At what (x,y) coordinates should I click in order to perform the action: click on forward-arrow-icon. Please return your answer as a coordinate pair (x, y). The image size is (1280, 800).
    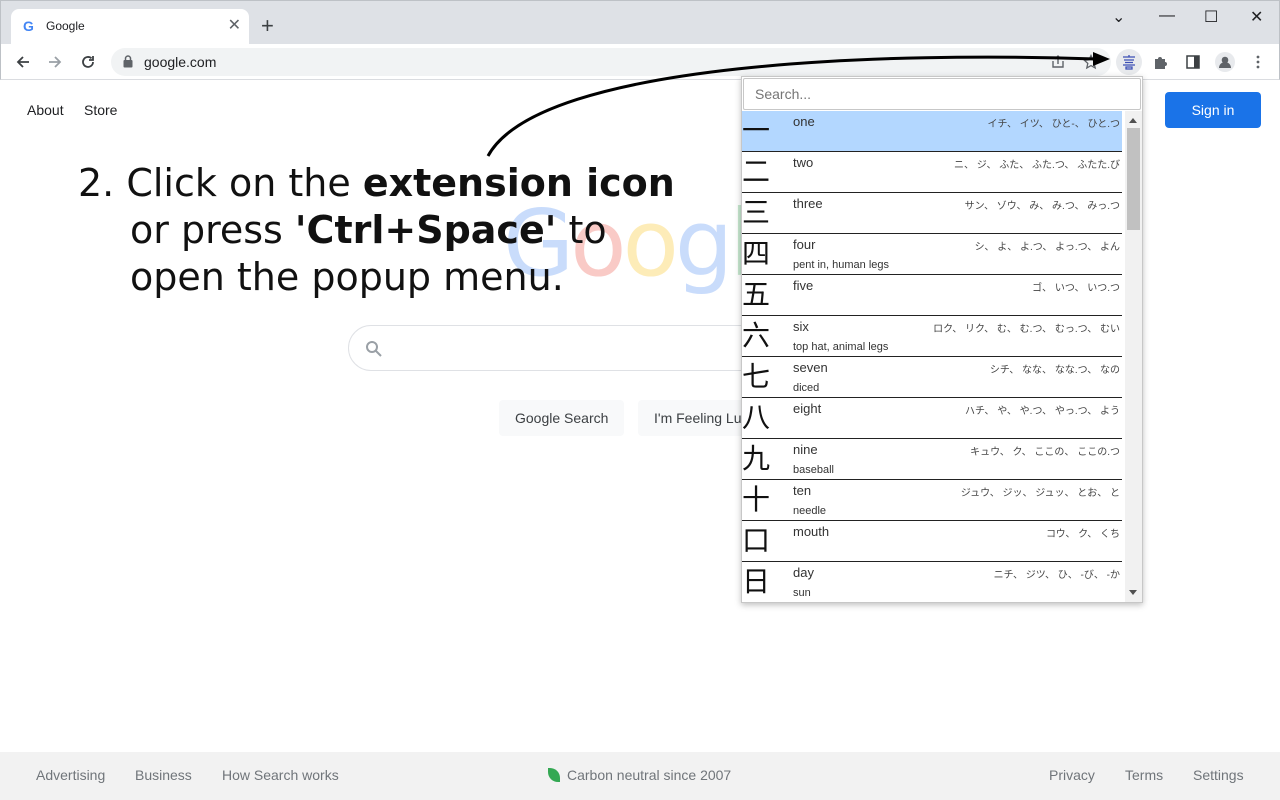
    Looking at the image, I should click on (55, 62).